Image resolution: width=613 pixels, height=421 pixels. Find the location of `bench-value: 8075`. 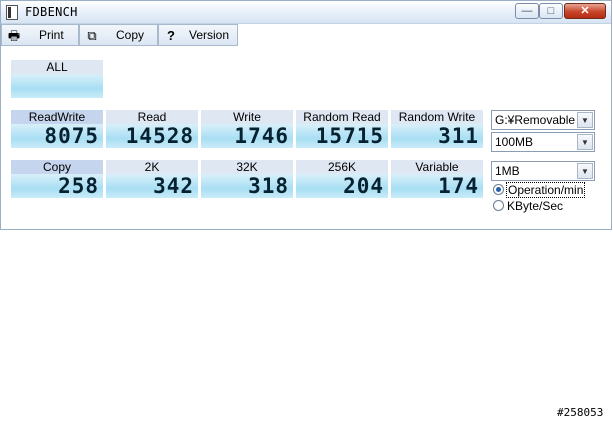

bench-value: 8075 is located at coordinates (57, 136).